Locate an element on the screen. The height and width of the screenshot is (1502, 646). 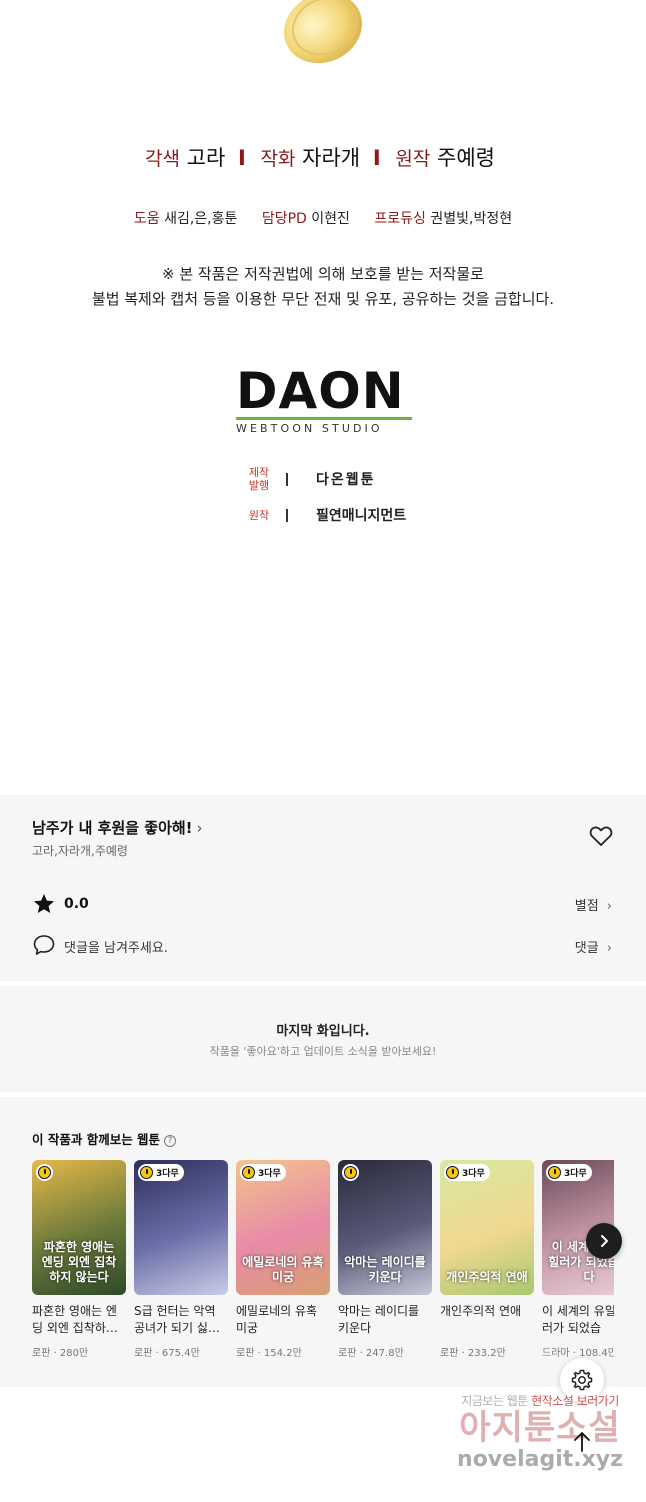
cover-title-art: 에밀로네의 유혹미궁 is located at coordinates (283, 1269).